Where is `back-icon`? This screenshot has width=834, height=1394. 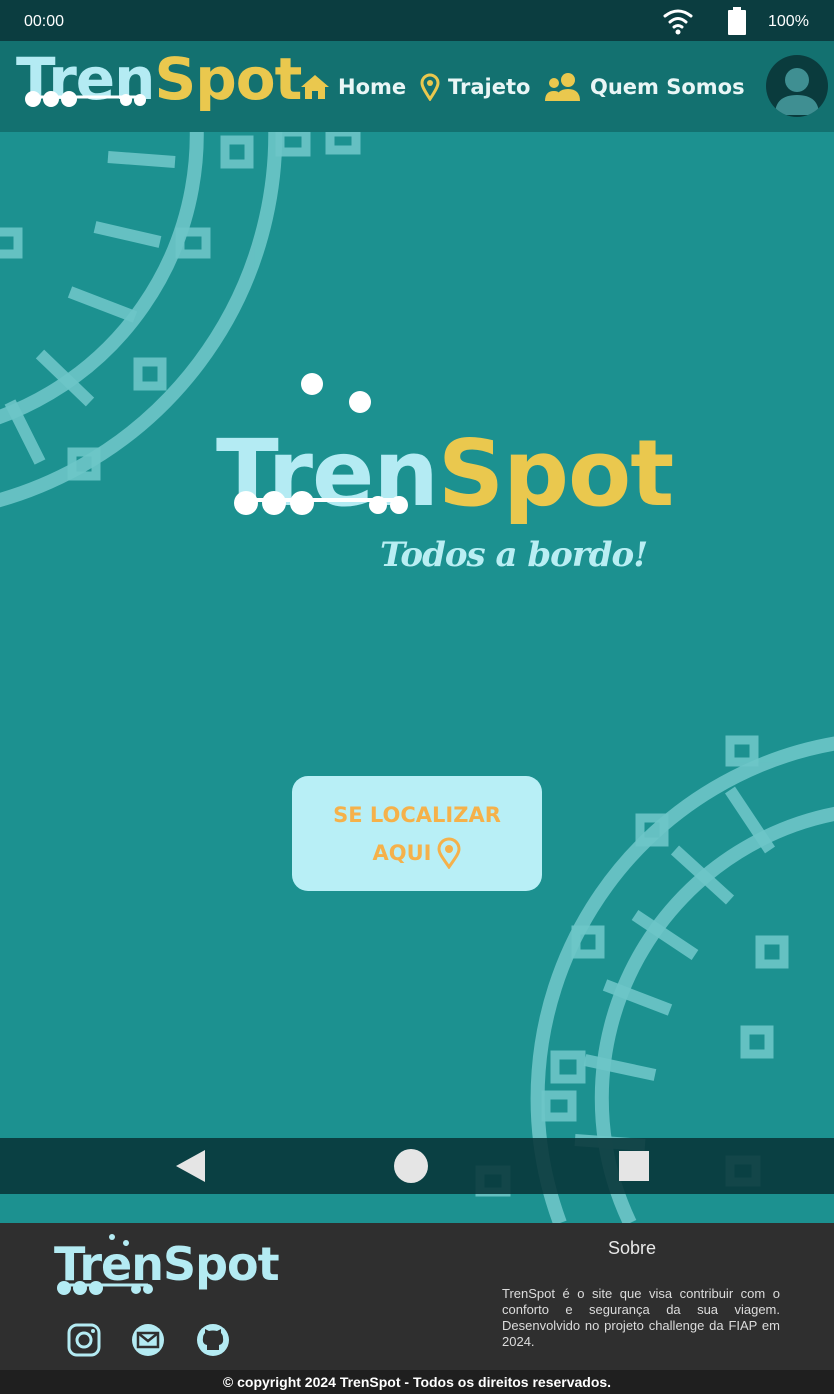 back-icon is located at coordinates (190, 1166).